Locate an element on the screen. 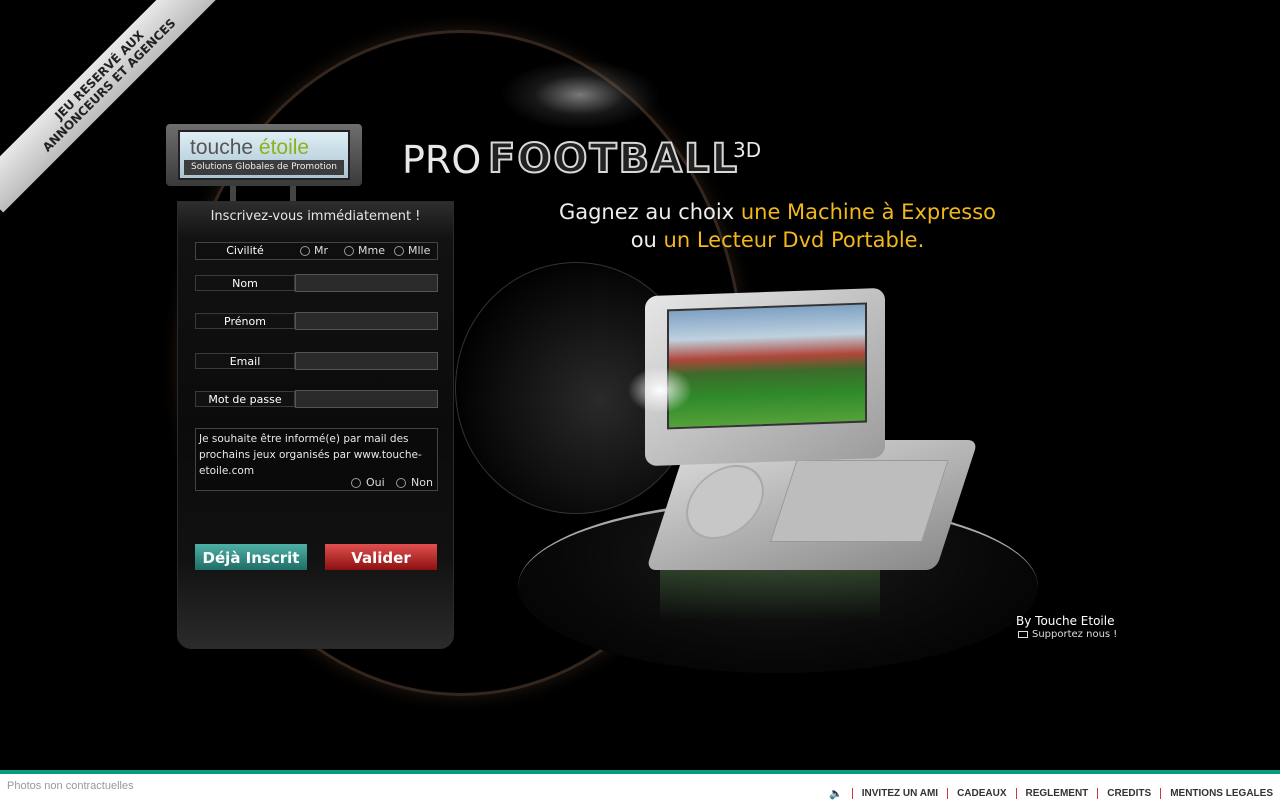 The width and height of the screenshot is (1280, 802). logo-word-etoile: étoile is located at coordinates (284, 147).